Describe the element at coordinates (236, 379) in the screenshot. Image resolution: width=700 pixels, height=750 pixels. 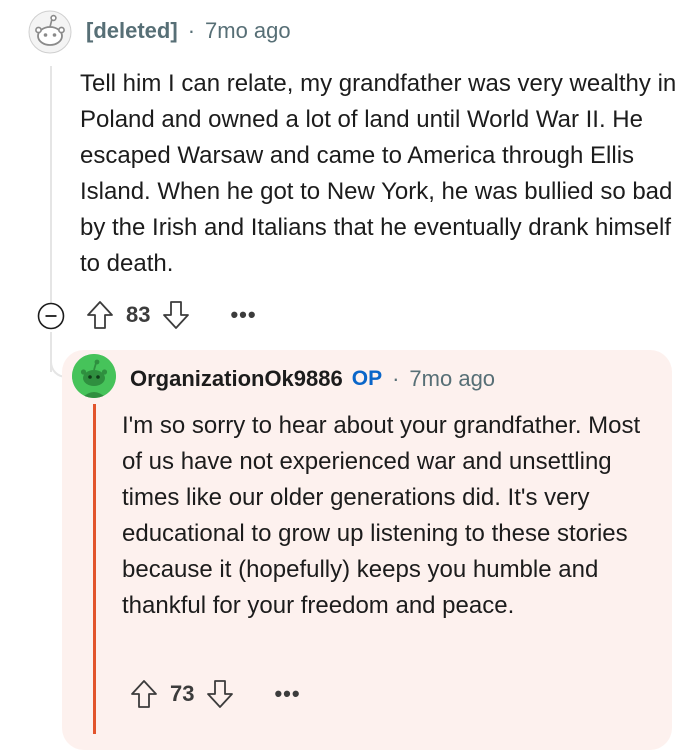
I see `reply-author: OrganizationOk9886` at that location.